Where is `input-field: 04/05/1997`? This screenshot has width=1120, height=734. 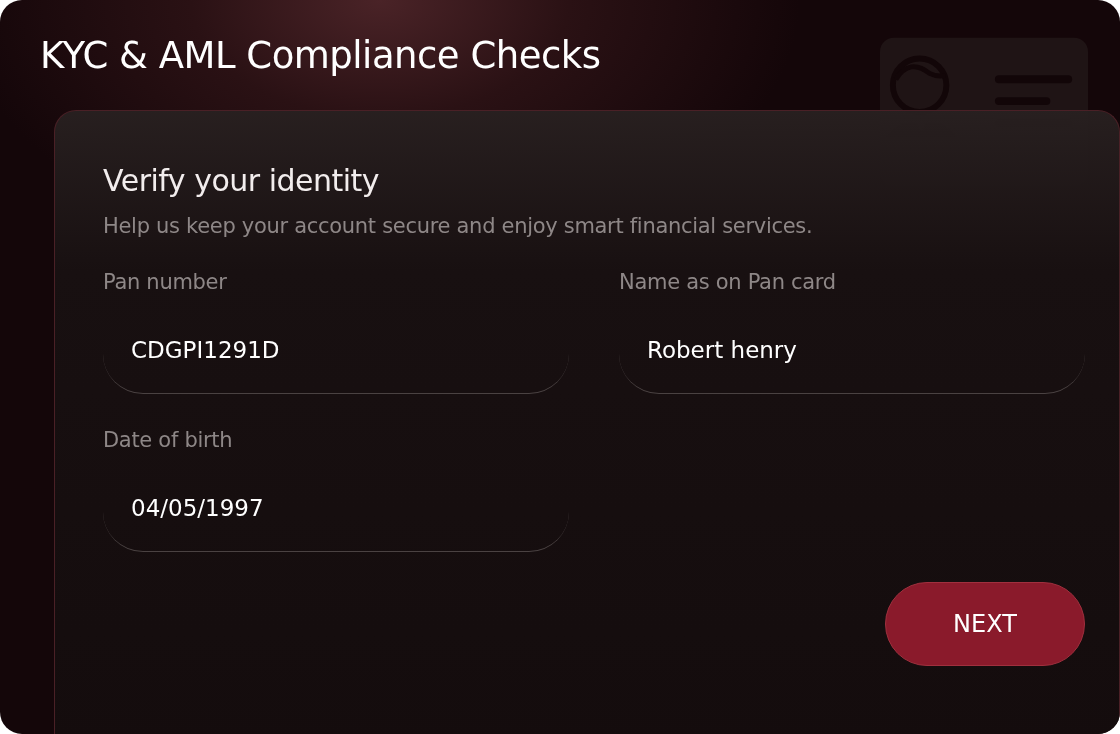 input-field: 04/05/1997 is located at coordinates (336, 512).